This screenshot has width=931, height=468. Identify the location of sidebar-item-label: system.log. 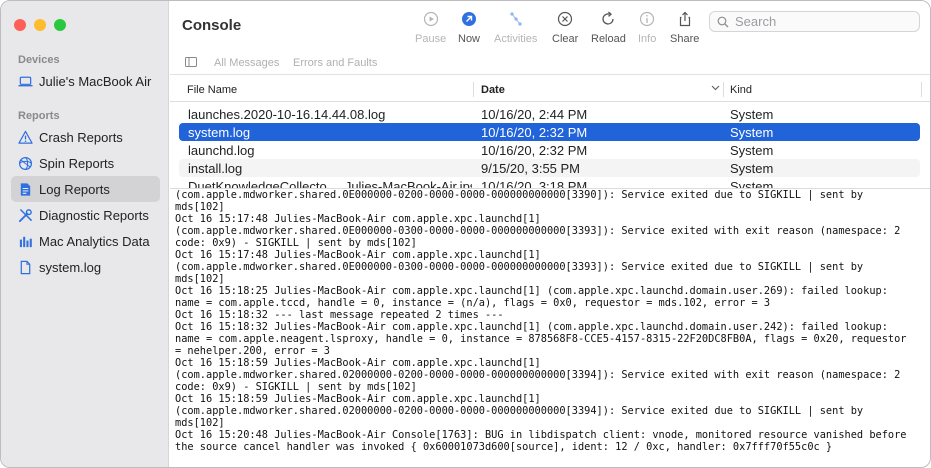
(70, 267).